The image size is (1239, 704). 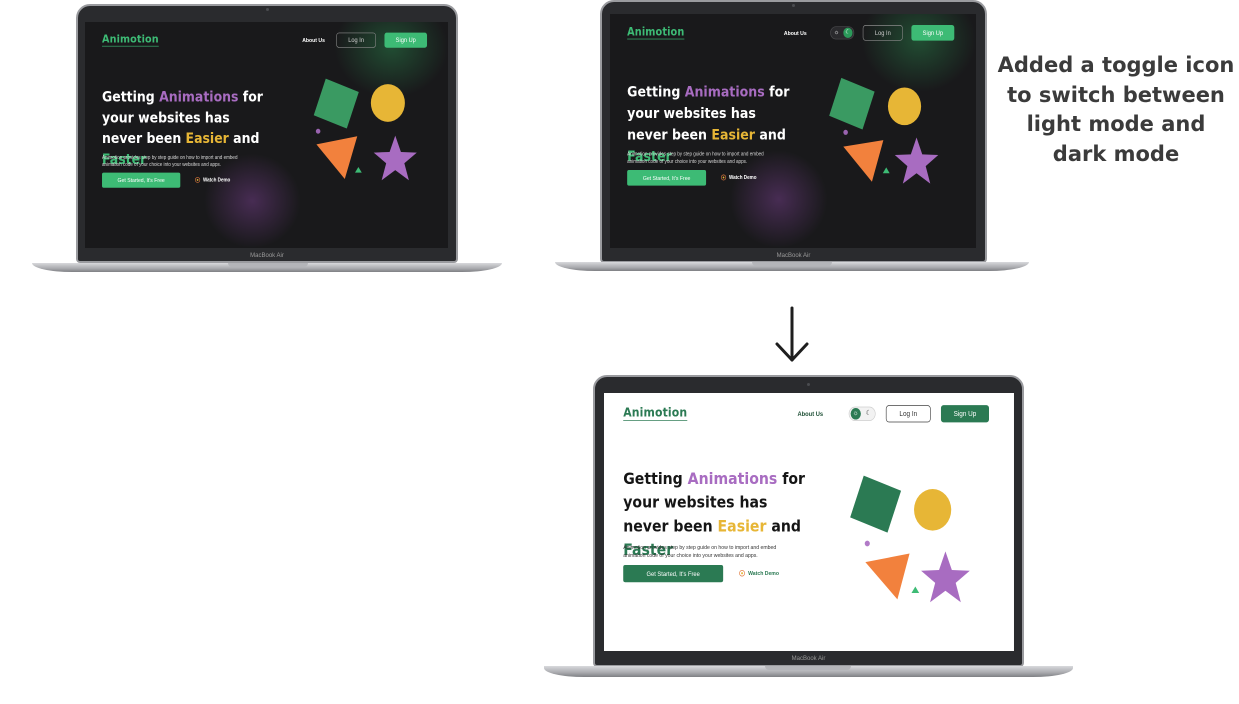 I want to click on caption-line: Added a toggle icon, so click(x=1116, y=65).